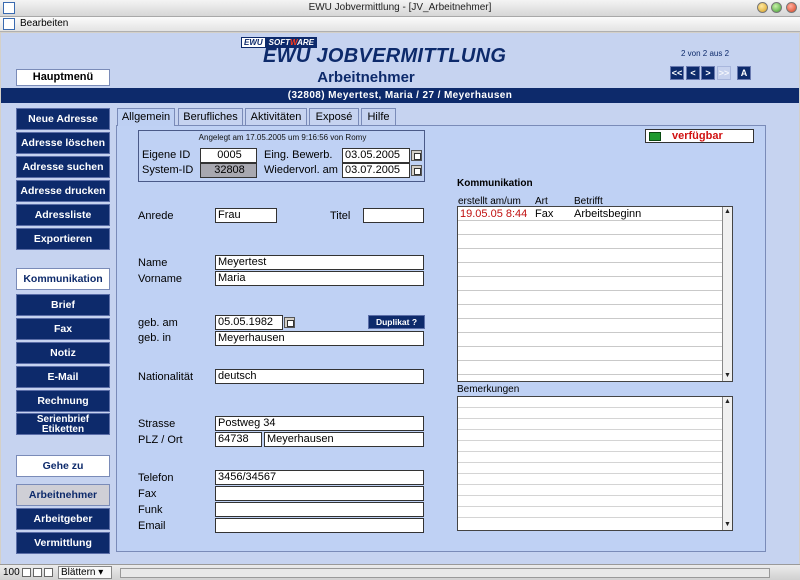 The height and width of the screenshot is (580, 800). Describe the element at coordinates (708, 73) in the screenshot. I see `next-record-button: >` at that location.